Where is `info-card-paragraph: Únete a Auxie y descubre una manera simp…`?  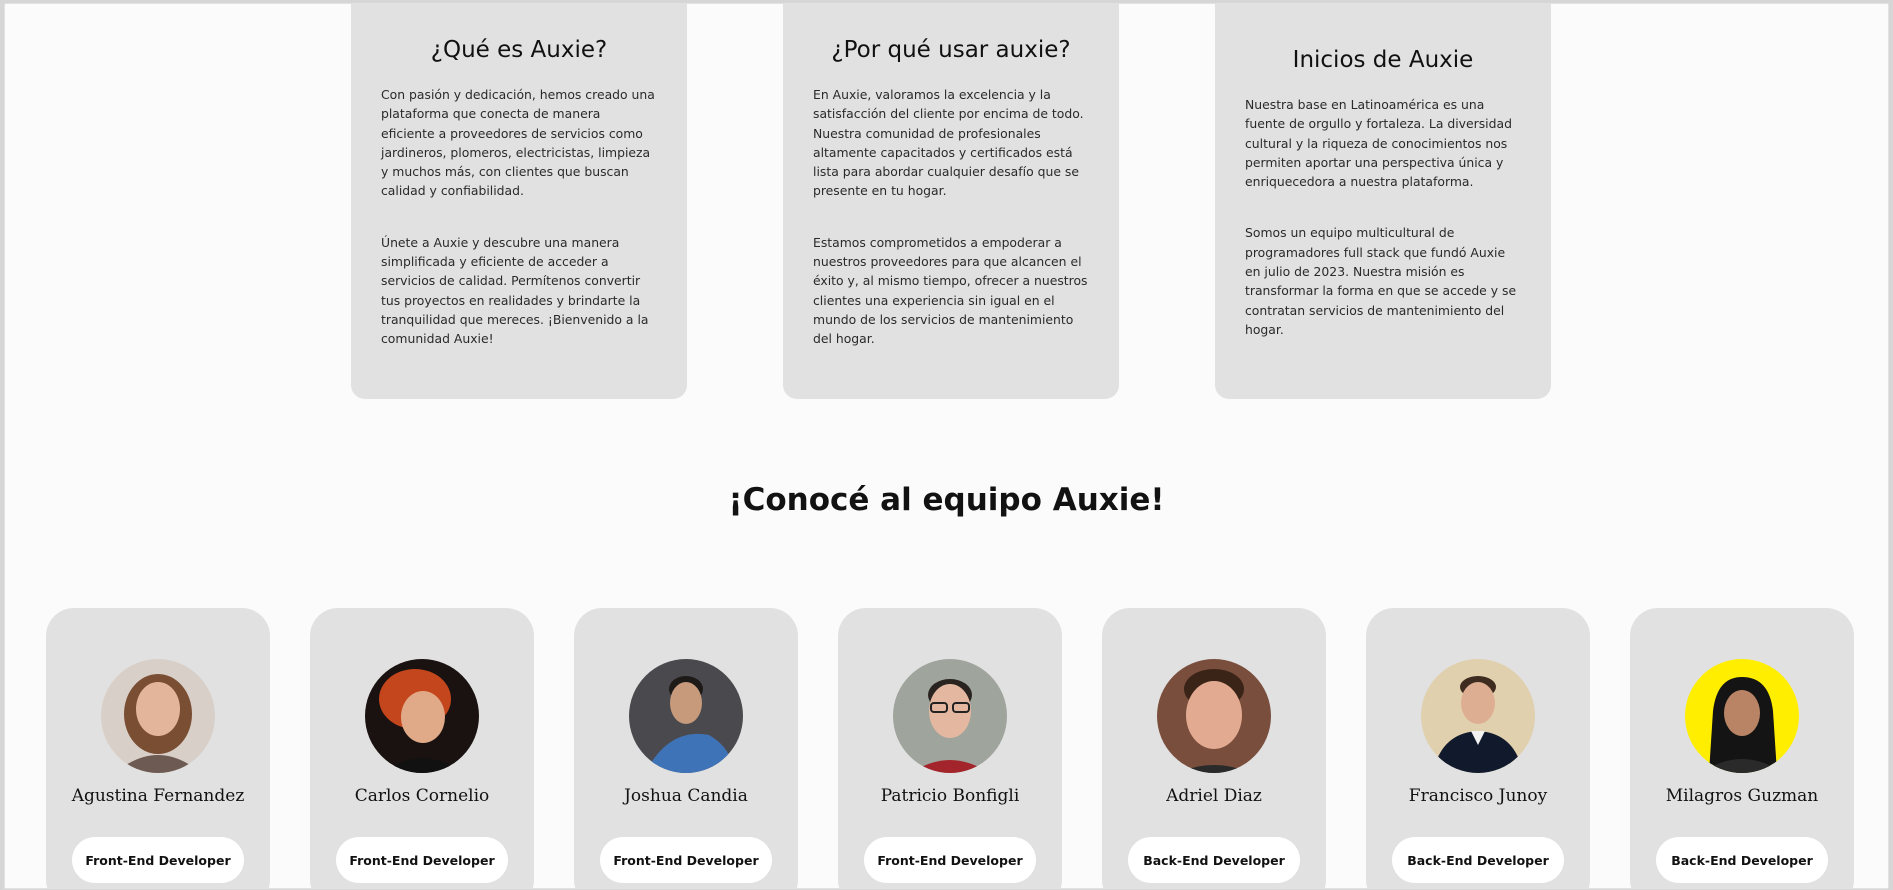 info-card-paragraph: Únete a Auxie y descubre una manera simp… is located at coordinates (515, 290).